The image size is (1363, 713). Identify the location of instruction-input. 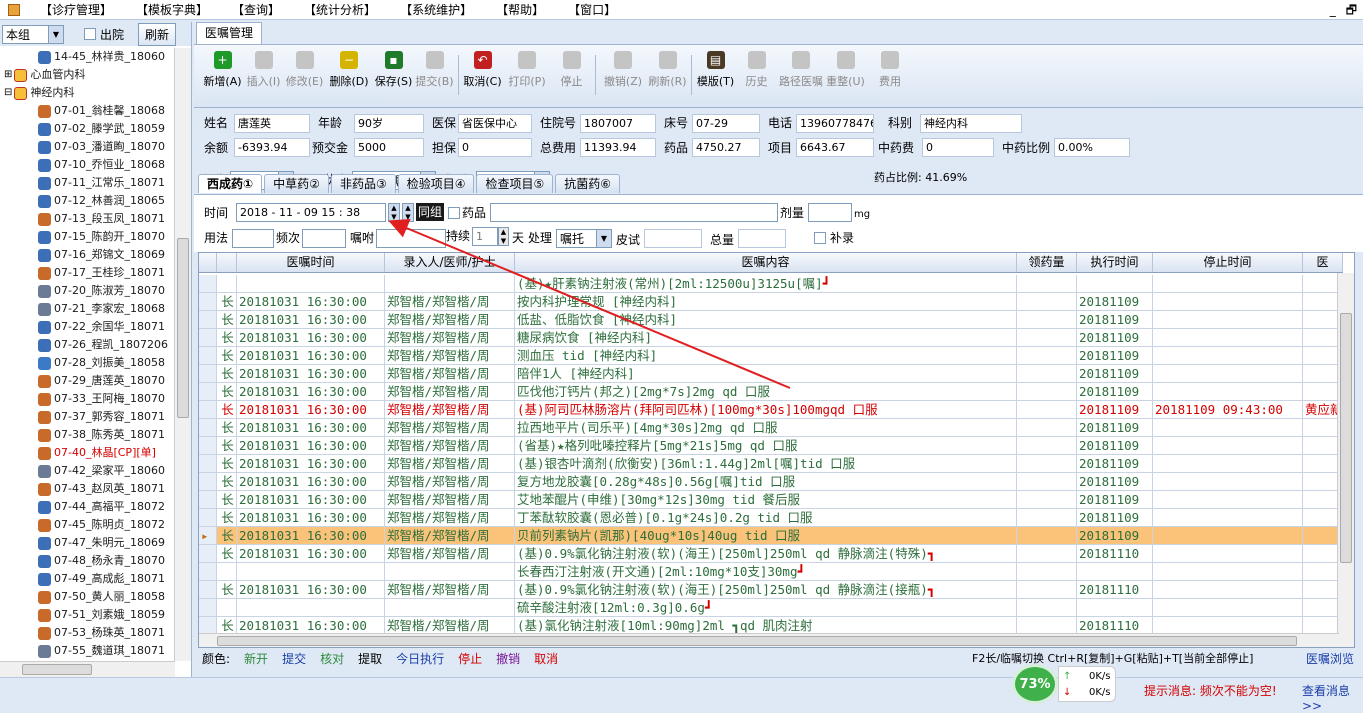
(411, 238).